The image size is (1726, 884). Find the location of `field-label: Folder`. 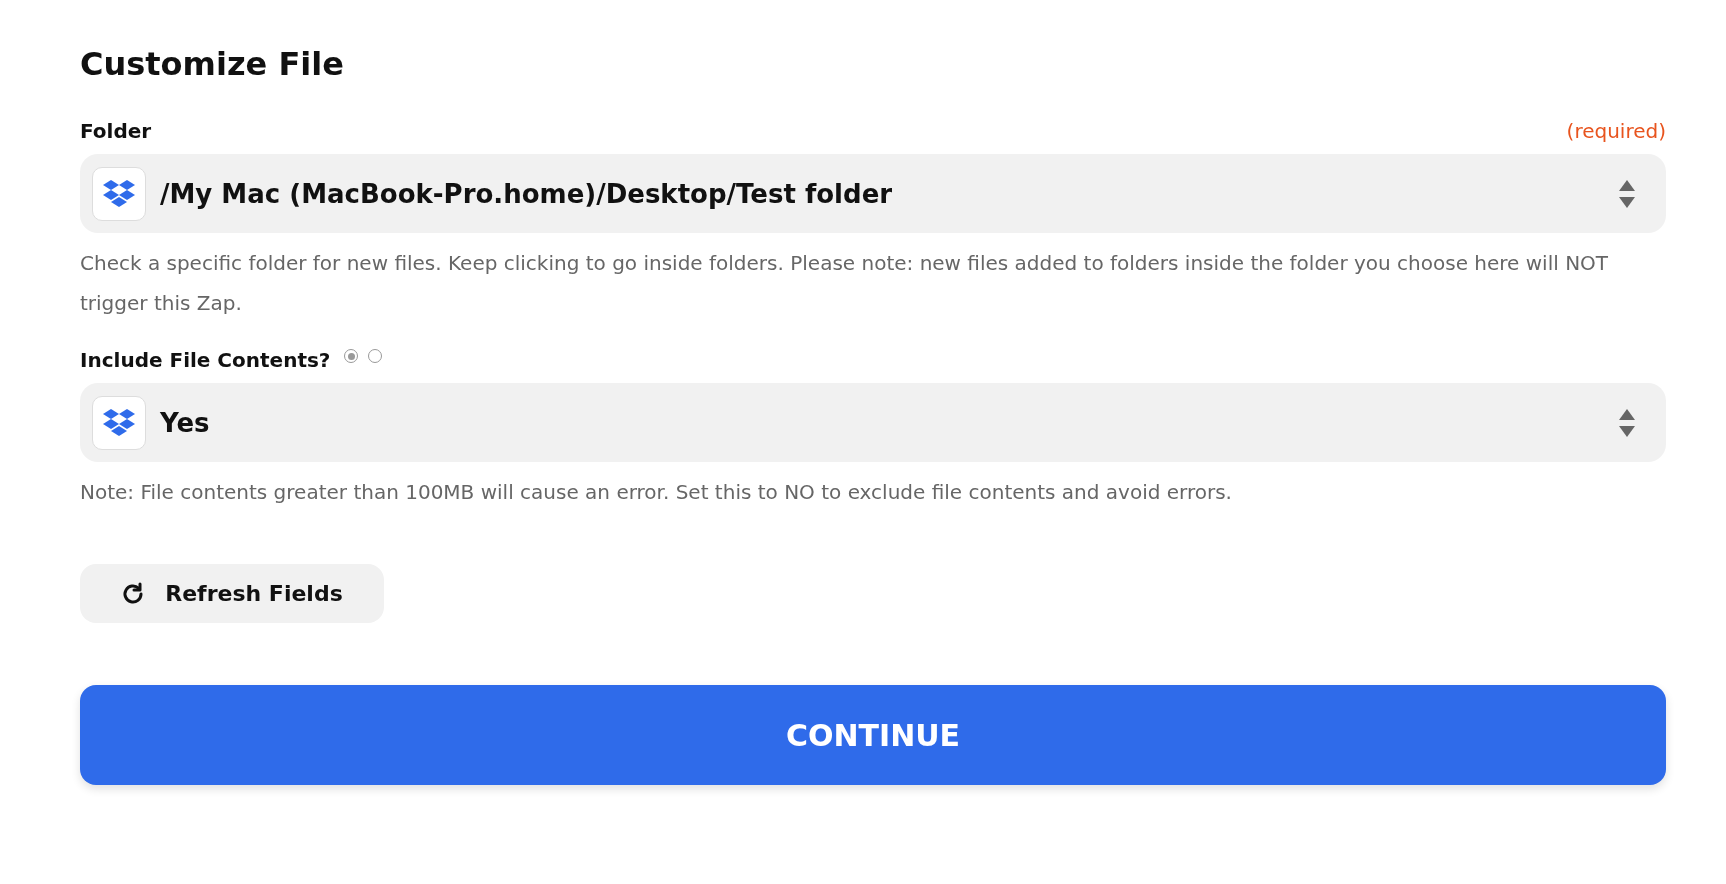

field-label: Folder is located at coordinates (116, 131).